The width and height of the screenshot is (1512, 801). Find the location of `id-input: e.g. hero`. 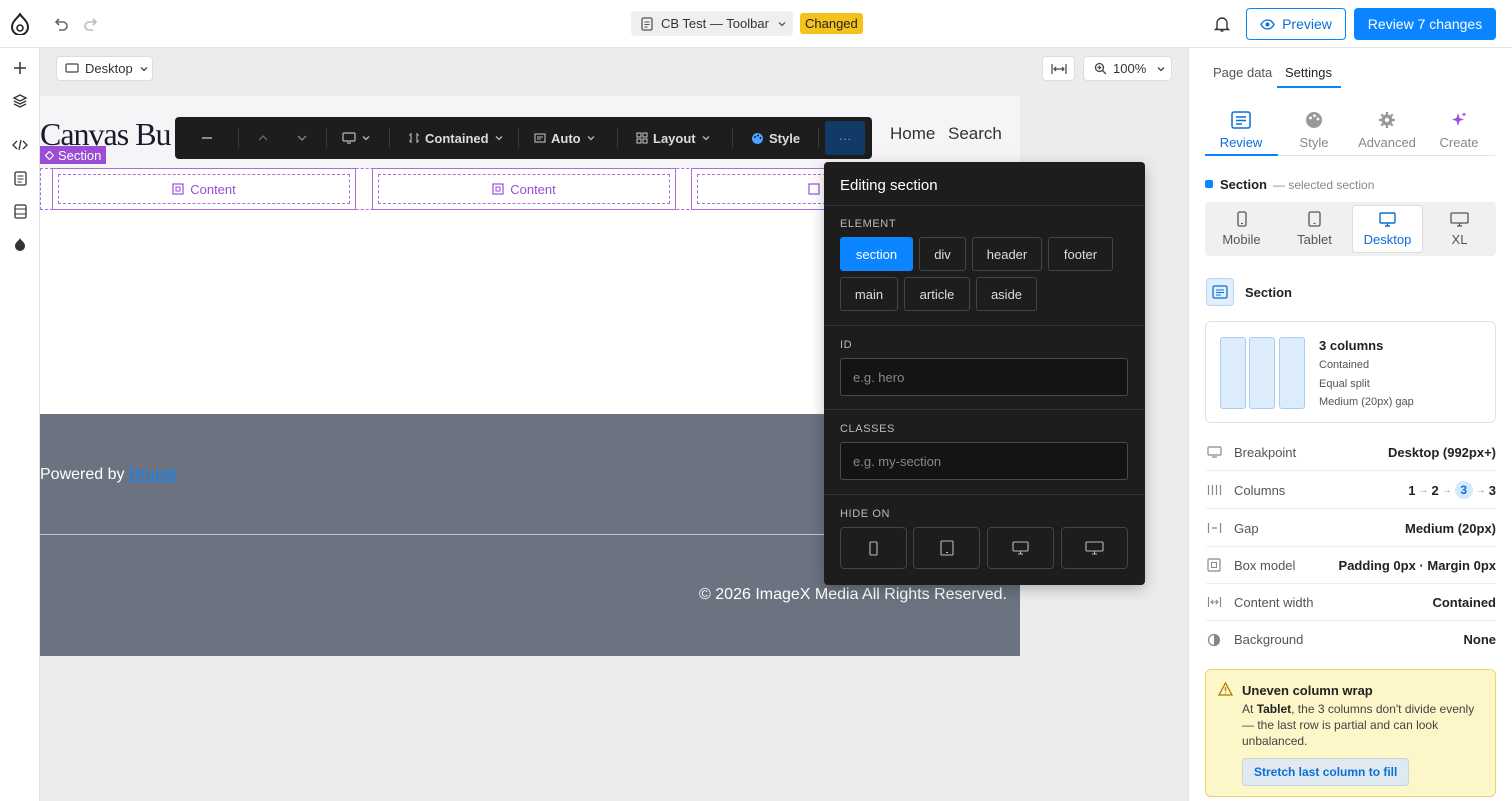

id-input: e.g. hero is located at coordinates (984, 377).